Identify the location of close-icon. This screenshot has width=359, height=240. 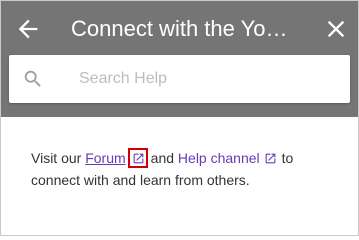
(336, 29).